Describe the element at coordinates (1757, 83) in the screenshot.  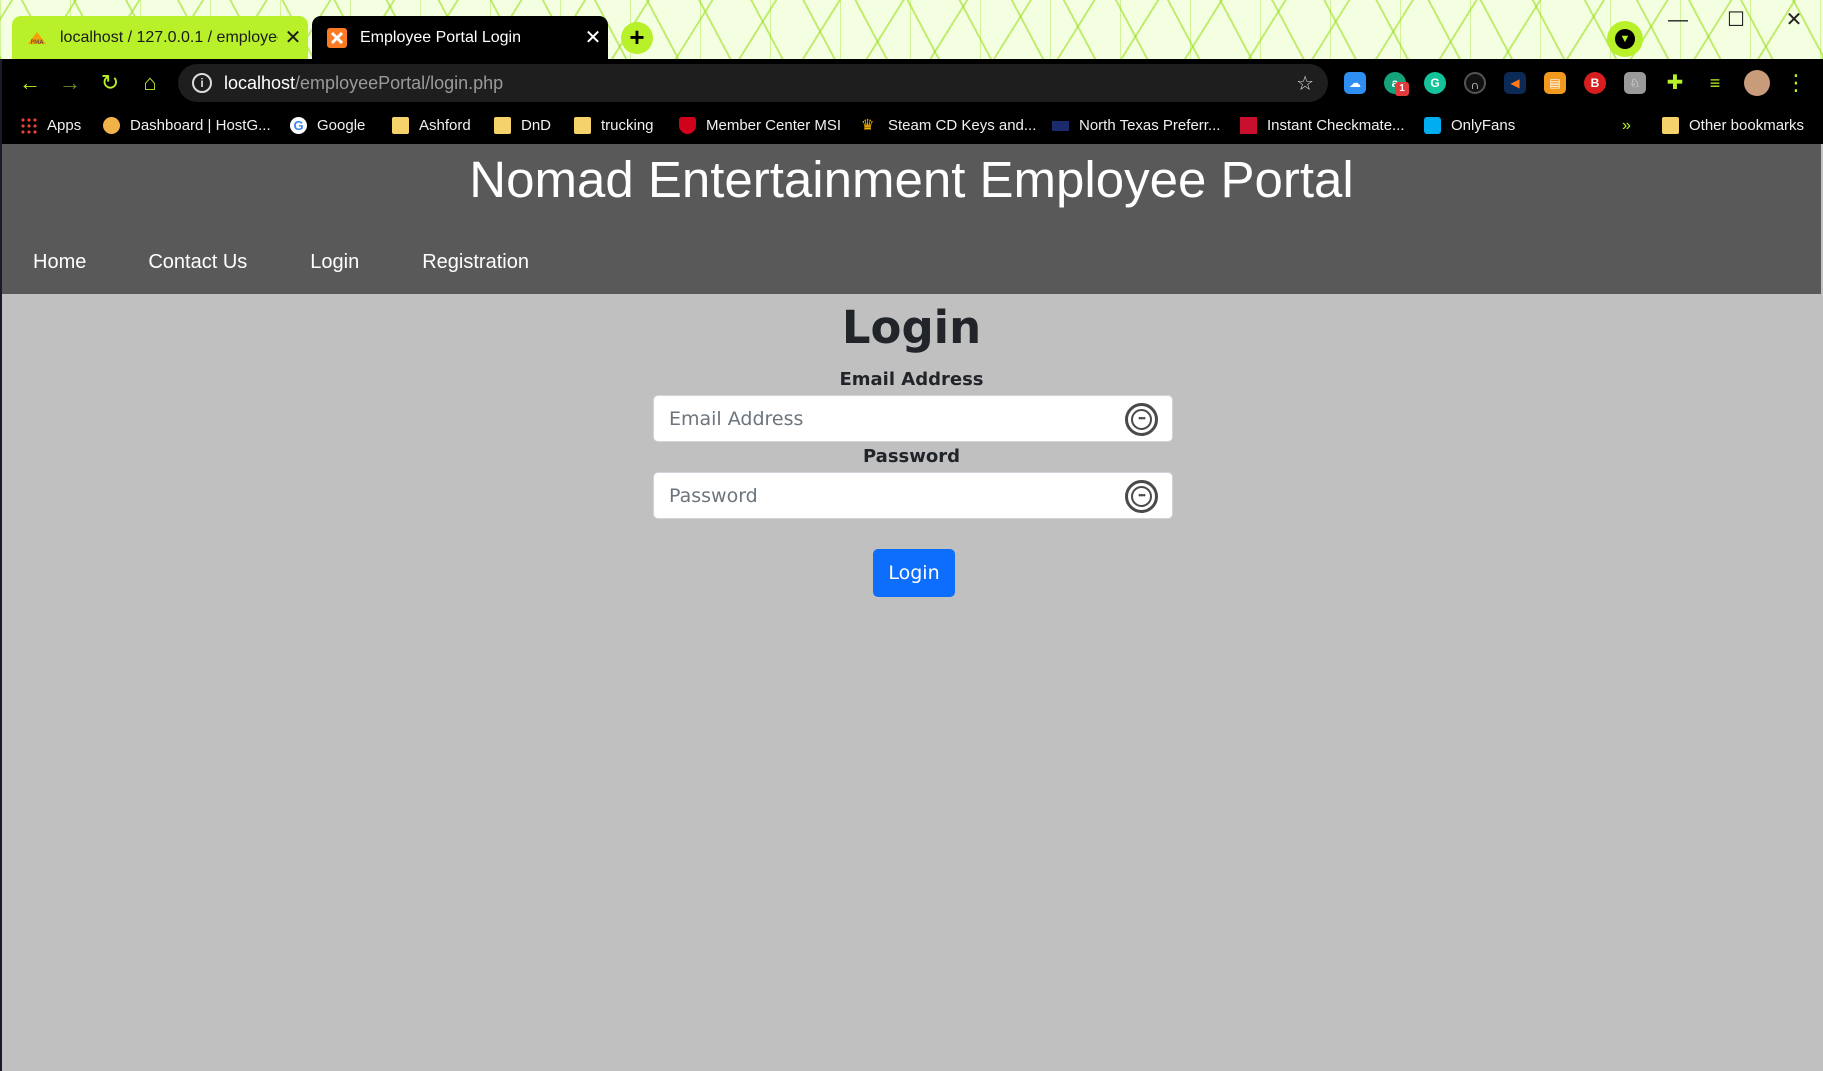
I see `profile-avatar` at that location.